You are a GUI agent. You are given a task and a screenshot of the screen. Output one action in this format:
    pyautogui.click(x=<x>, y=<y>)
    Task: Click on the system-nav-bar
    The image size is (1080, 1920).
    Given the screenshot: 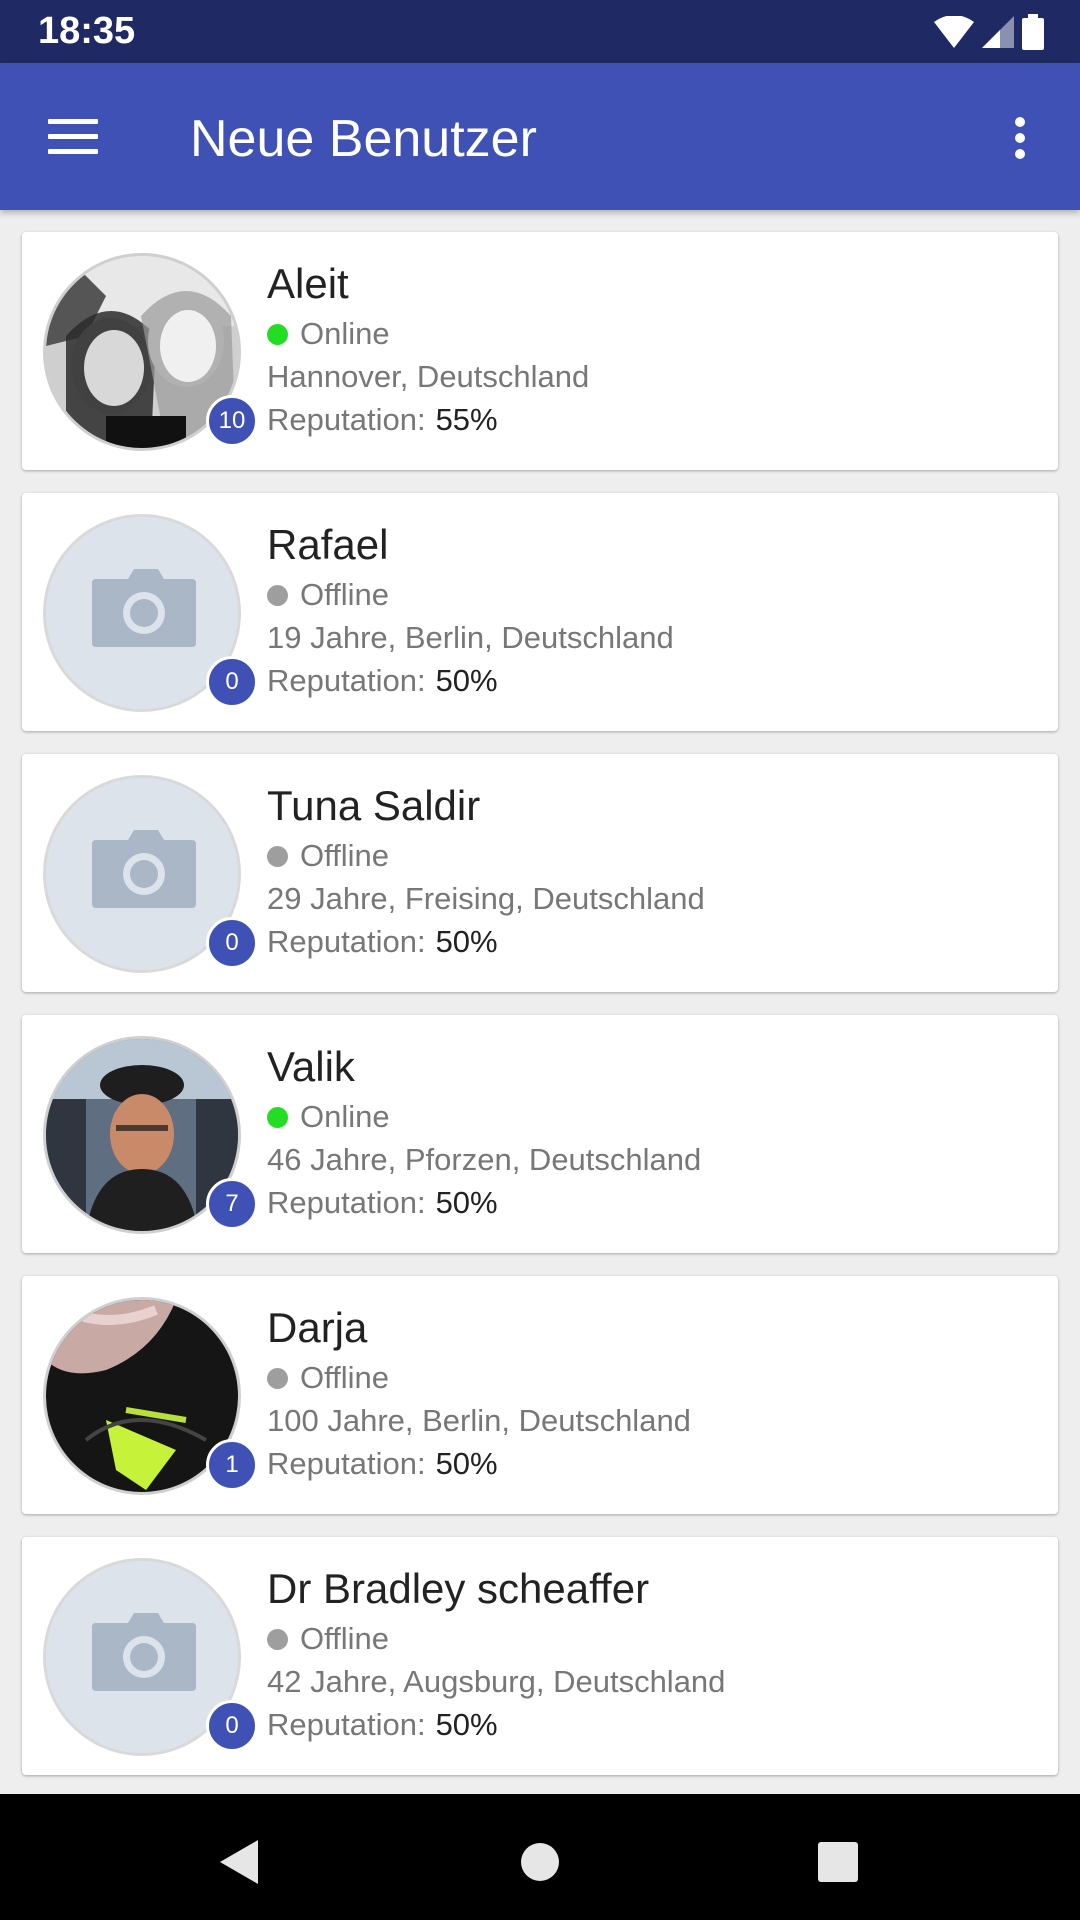 What is the action you would take?
    pyautogui.click(x=540, y=1857)
    